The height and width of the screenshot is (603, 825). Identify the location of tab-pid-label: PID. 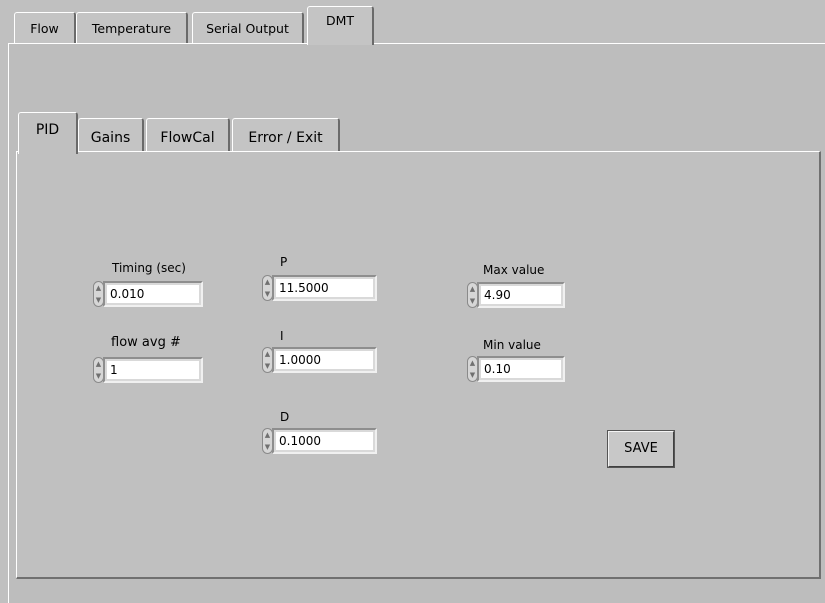
(47, 130).